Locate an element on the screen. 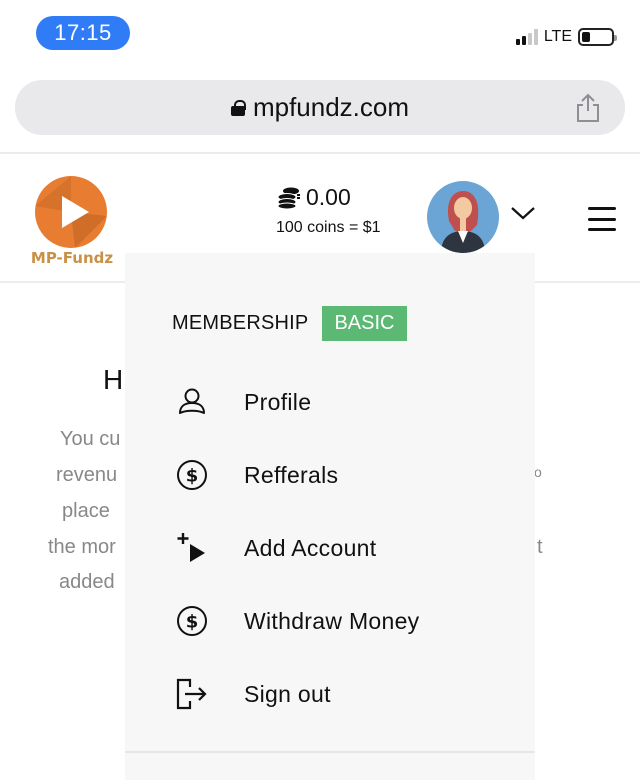 The width and height of the screenshot is (640, 780). add-play-icon is located at coordinates (191, 547).